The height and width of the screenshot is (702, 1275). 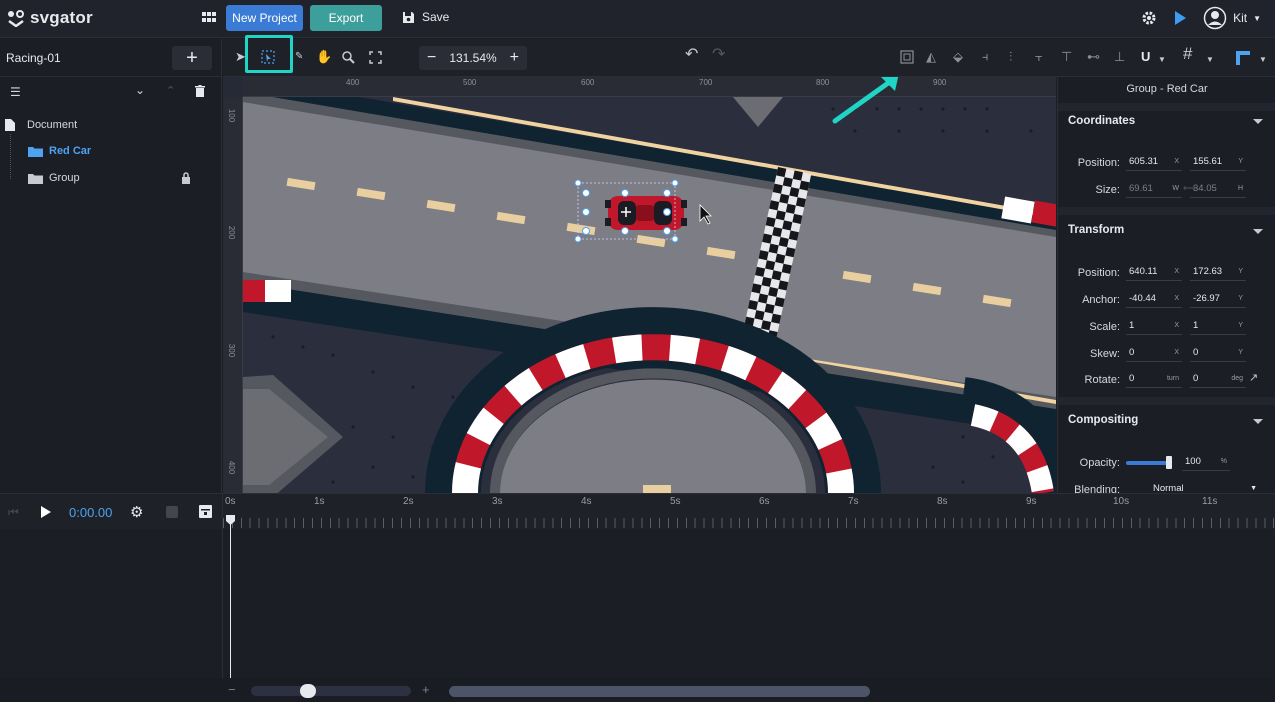 What do you see at coordinates (1103, 420) in the screenshot?
I see `compositing-header: Compositing` at bounding box center [1103, 420].